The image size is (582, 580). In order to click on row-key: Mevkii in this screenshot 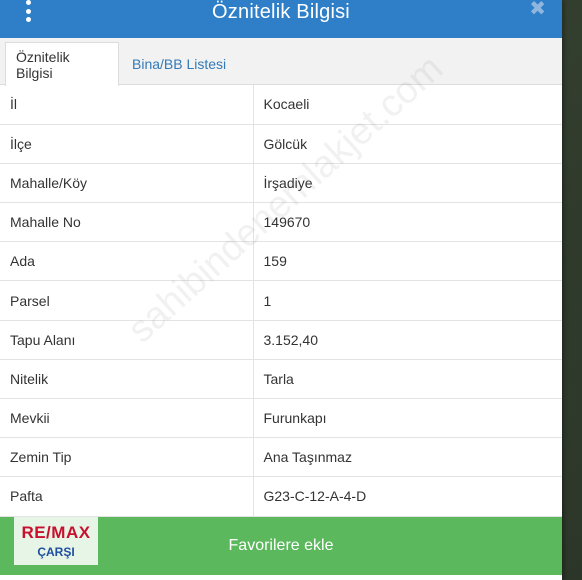, I will do `click(127, 418)`.